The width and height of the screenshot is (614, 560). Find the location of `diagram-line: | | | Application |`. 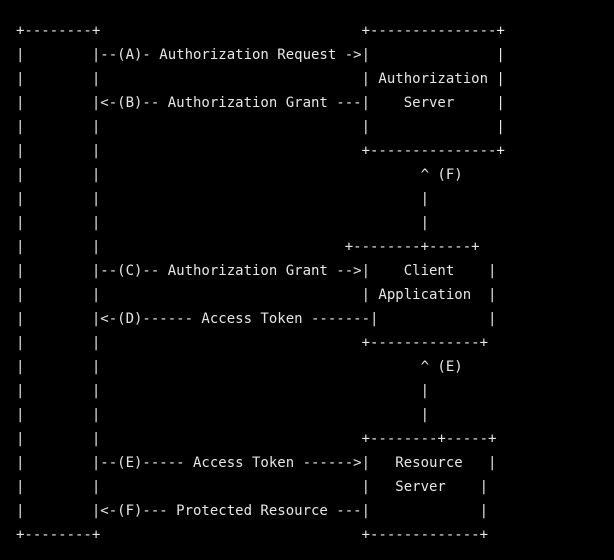

diagram-line: | | | Application | is located at coordinates (256, 295).